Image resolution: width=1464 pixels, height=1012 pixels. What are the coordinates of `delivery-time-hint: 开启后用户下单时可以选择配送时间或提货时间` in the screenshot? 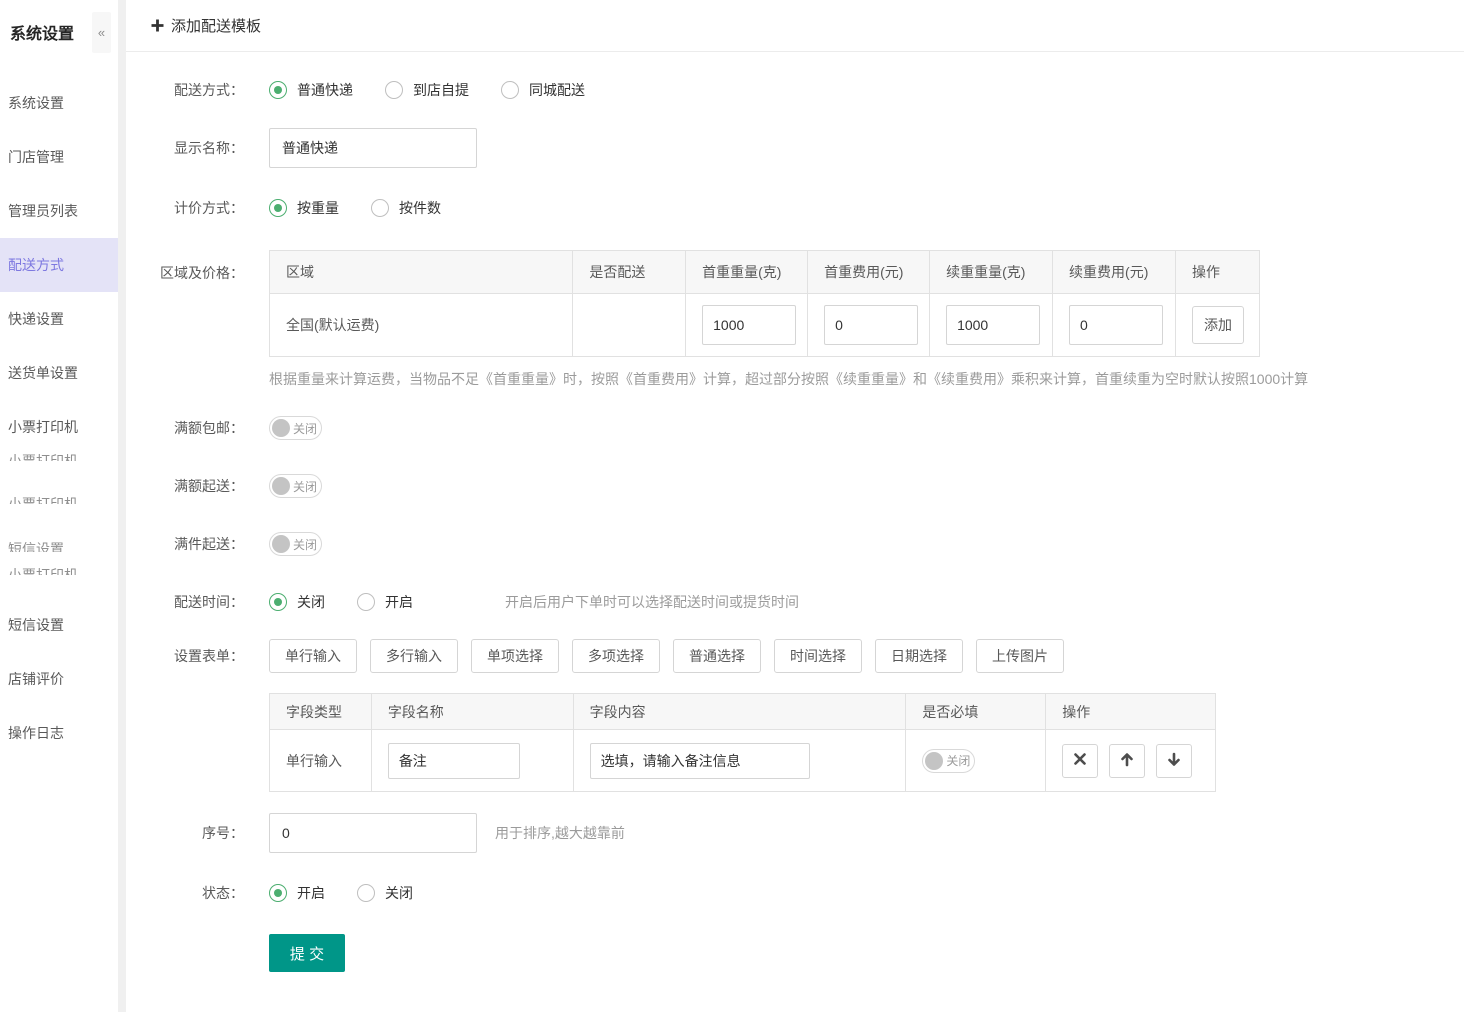 It's located at (652, 602).